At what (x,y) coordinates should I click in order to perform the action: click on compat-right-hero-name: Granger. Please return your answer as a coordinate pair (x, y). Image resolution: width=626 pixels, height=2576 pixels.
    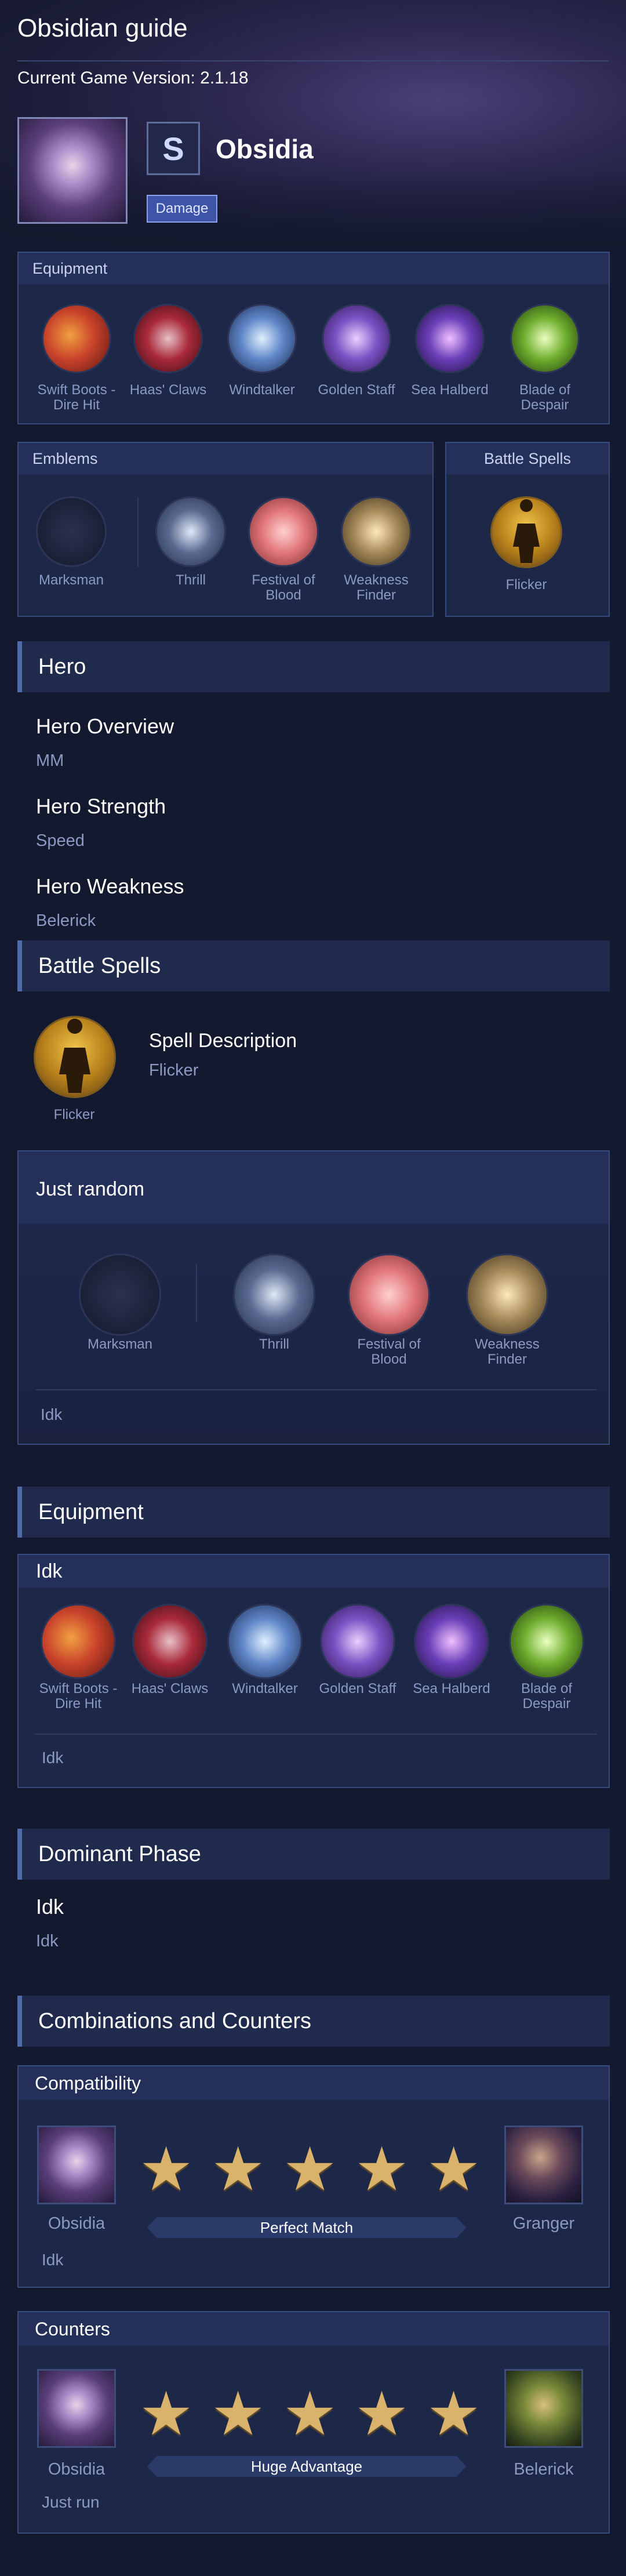
    Looking at the image, I should click on (543, 2223).